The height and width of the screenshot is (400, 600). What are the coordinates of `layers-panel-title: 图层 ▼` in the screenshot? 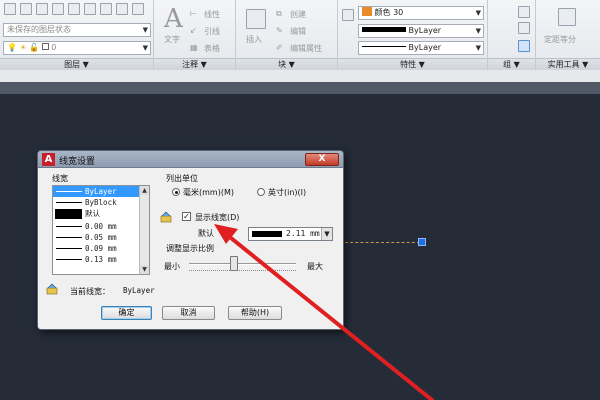 It's located at (76, 64).